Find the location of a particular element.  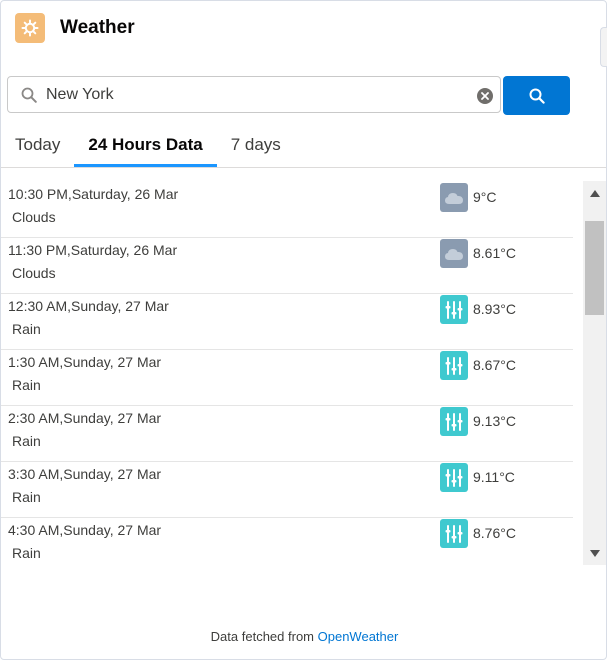

tab-today: Today is located at coordinates (37, 147).